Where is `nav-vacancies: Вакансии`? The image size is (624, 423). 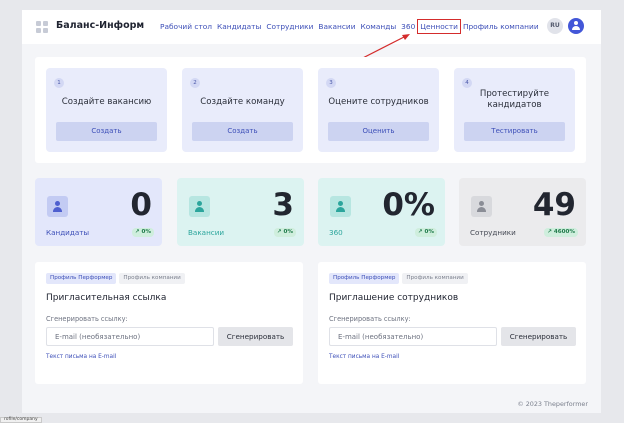
nav-vacancies: Вакансии is located at coordinates (336, 26).